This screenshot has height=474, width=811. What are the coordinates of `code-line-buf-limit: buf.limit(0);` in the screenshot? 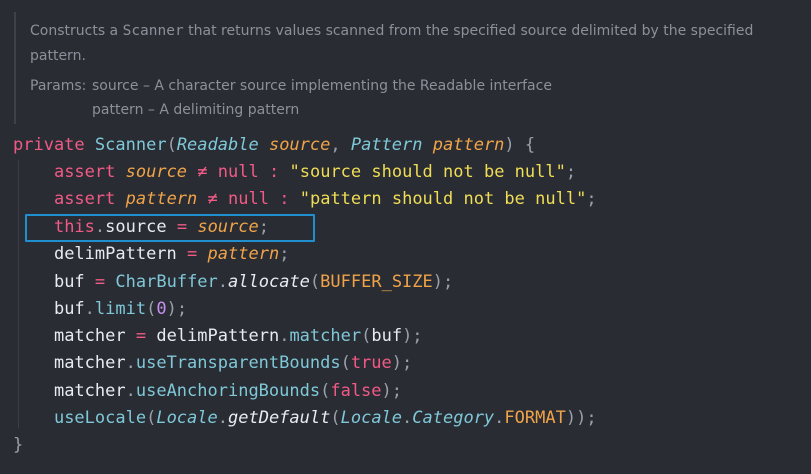 It's located at (100, 309).